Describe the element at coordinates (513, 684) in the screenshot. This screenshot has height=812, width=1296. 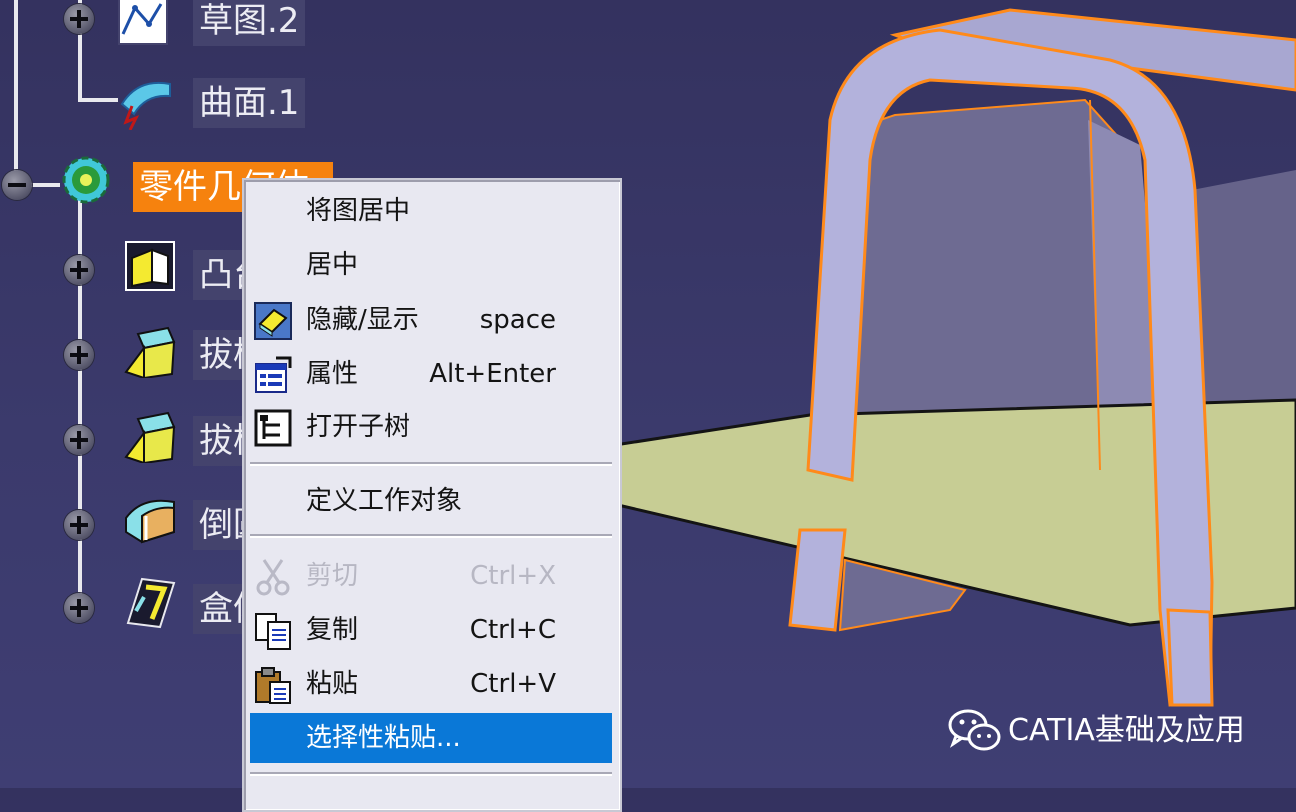
I see `menu-item-shortcut: Ctrl+V` at that location.